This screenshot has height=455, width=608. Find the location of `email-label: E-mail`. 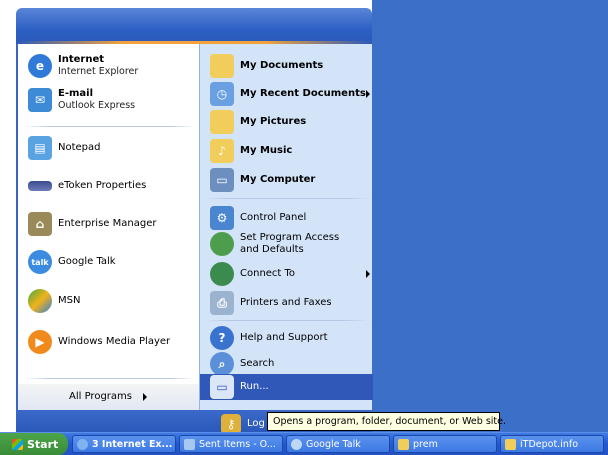

email-label: E-mail is located at coordinates (76, 93).